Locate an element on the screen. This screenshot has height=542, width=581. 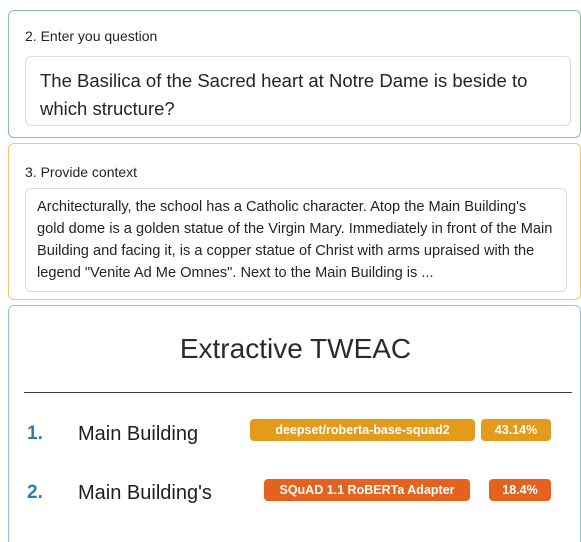
score-badge: 43.14% is located at coordinates (516, 430).